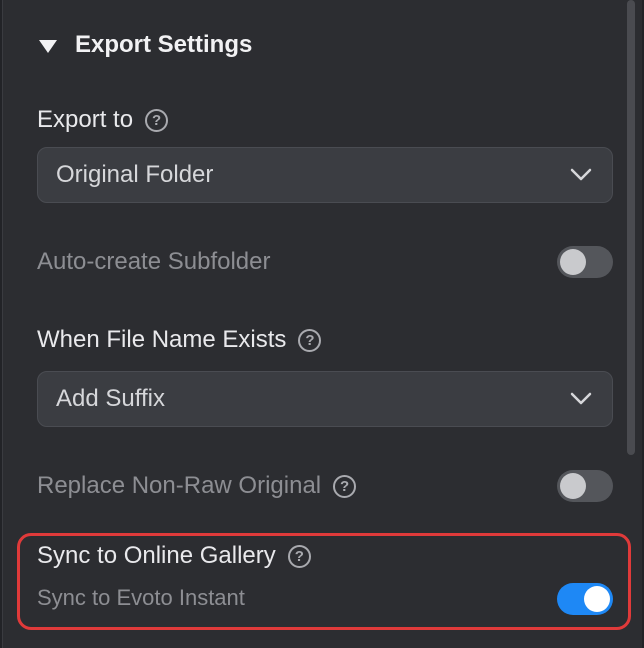 The width and height of the screenshot is (644, 648). What do you see at coordinates (135, 174) in the screenshot?
I see `export-to-value: Original Folder` at bounding box center [135, 174].